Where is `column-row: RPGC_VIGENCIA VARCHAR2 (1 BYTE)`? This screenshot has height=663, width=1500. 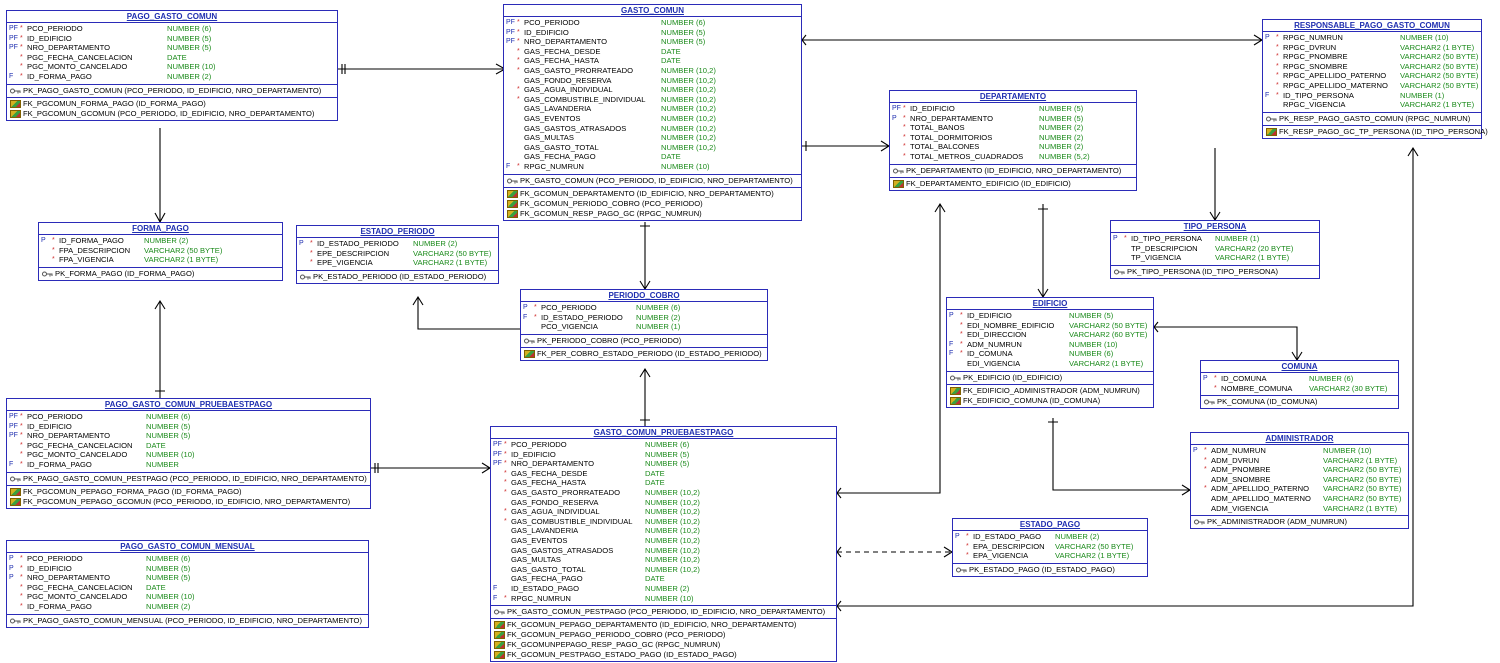 column-row: RPGC_VIGENCIA VARCHAR2 (1 BYTE) is located at coordinates (1372, 105).